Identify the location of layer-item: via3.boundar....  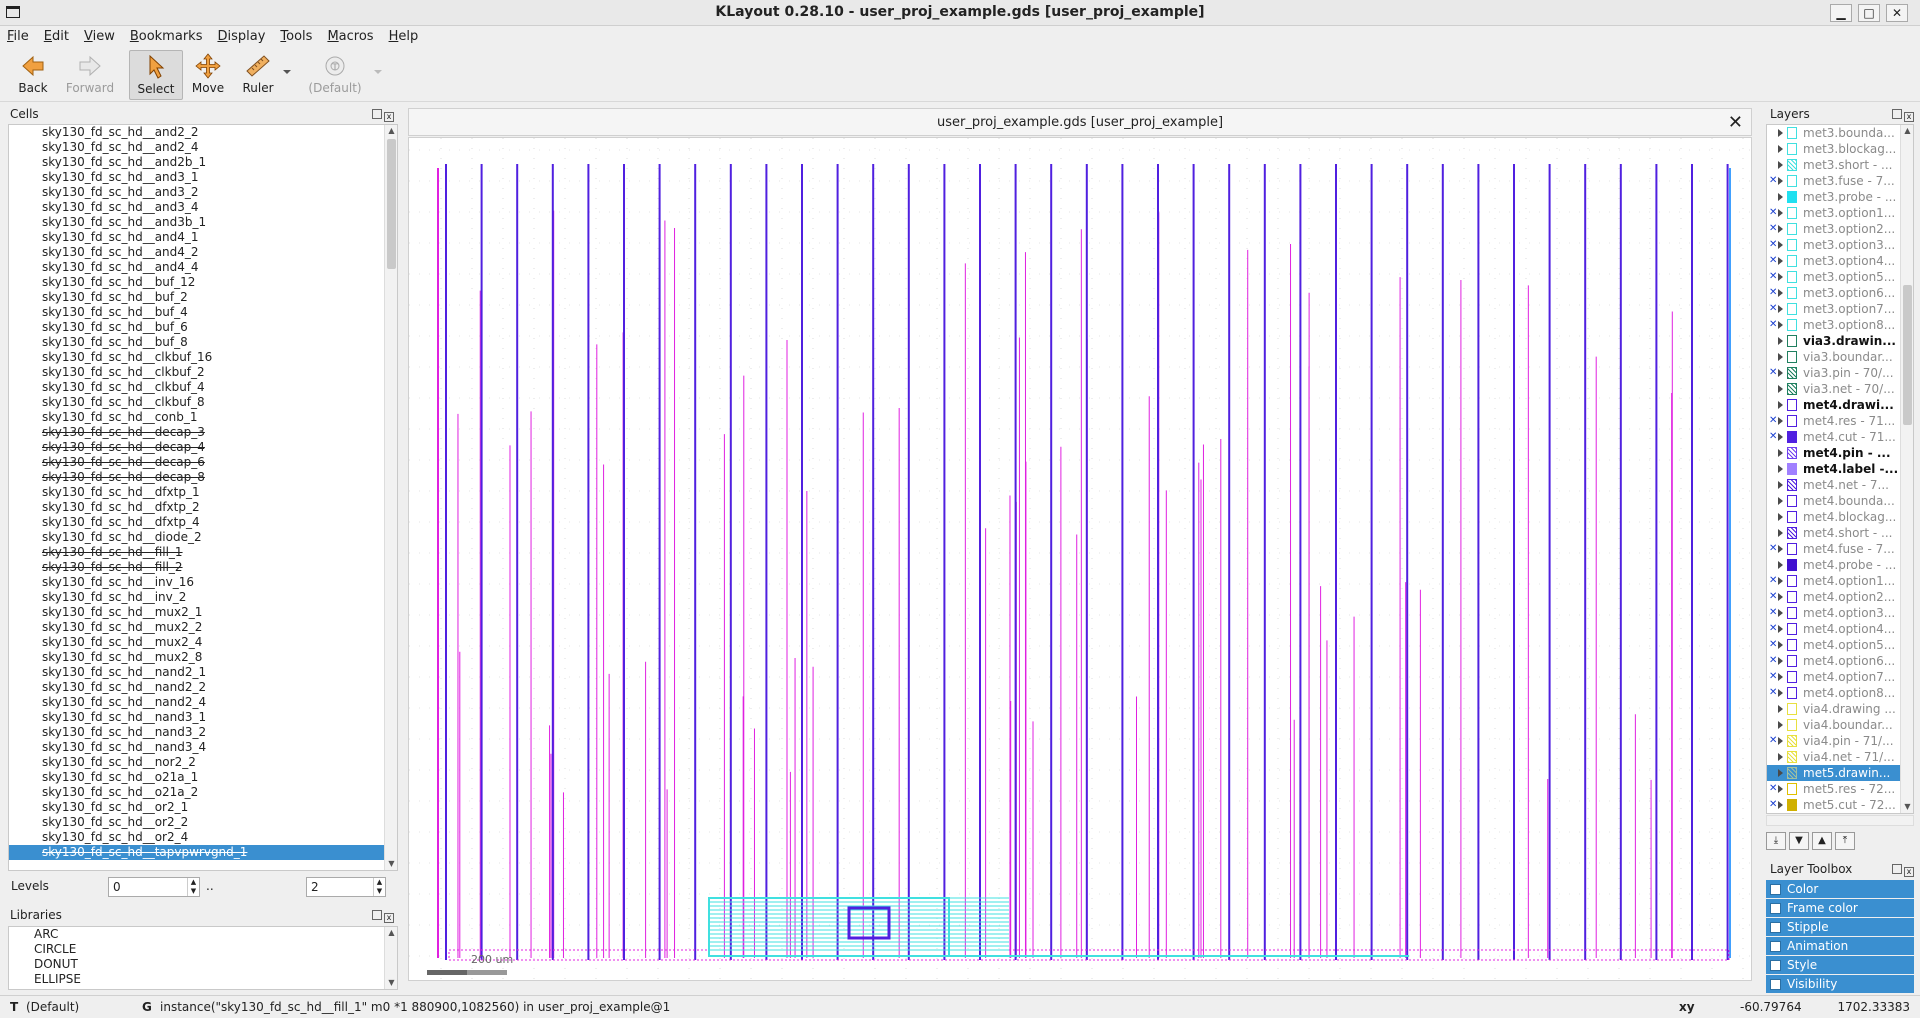
(1834, 357).